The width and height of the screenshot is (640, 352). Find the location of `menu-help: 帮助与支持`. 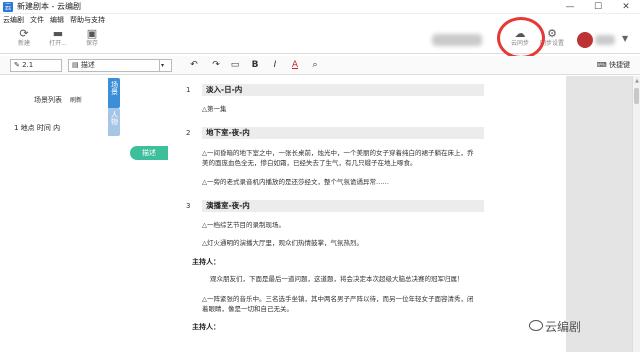

menu-help: 帮助与支持 is located at coordinates (87, 20).